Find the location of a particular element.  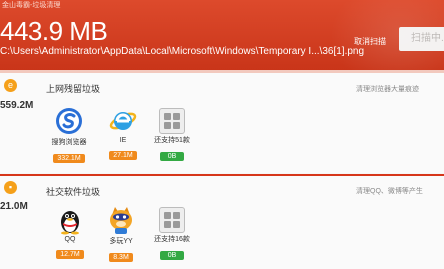

junk-item-yy: 多玩YY 8.3M is located at coordinates (121, 234).